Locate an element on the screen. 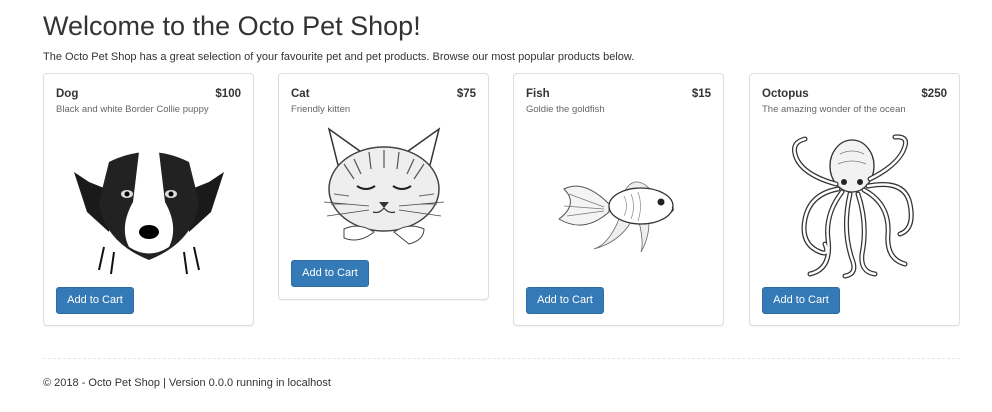  product-price: $100 is located at coordinates (228, 94).